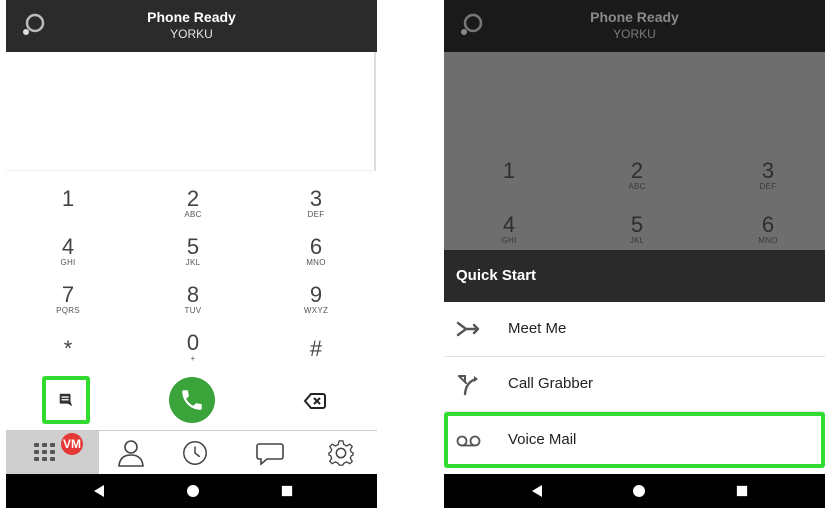 The height and width of the screenshot is (508, 825). Describe the element at coordinates (131, 453) in the screenshot. I see `contacts-icon` at that location.